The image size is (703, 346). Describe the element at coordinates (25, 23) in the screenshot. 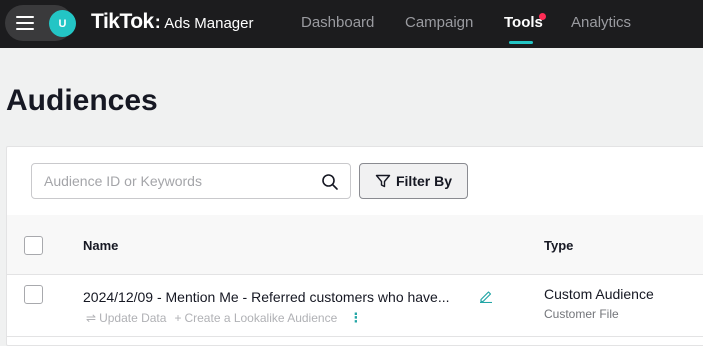

I see `hamburger-menu-icon` at that location.